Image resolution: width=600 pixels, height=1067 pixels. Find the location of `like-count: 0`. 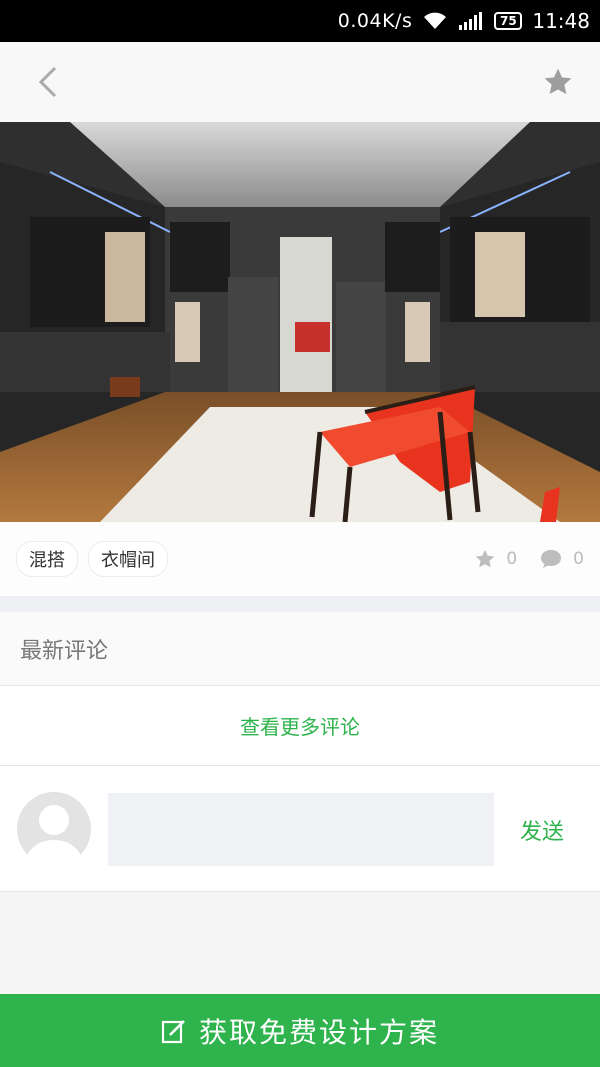

like-count: 0 is located at coordinates (512, 559).